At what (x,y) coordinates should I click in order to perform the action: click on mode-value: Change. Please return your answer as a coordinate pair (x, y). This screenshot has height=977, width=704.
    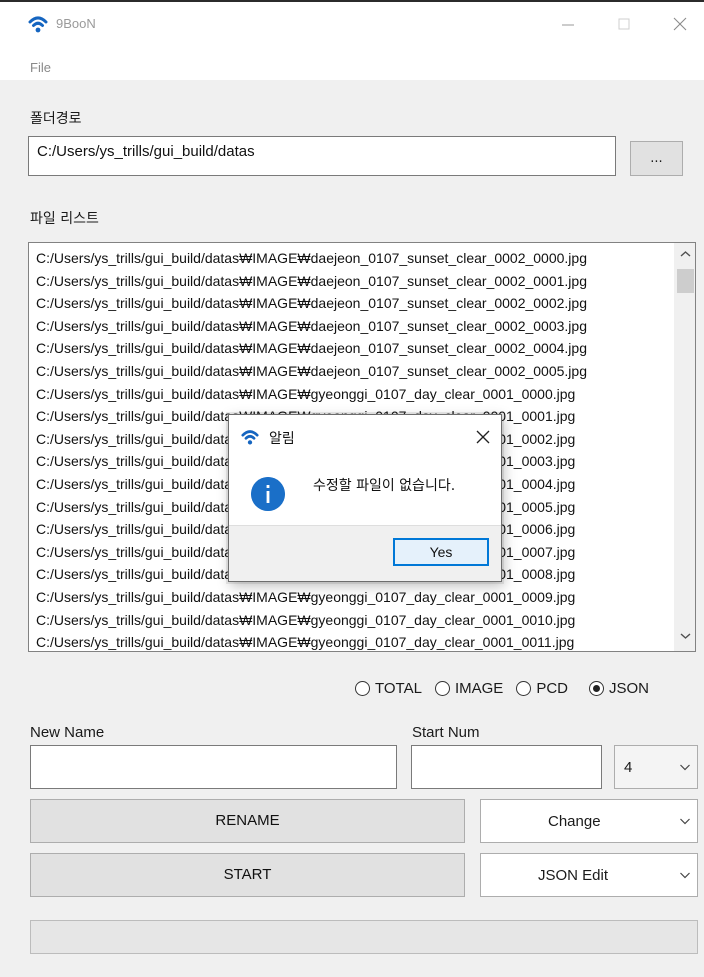
    Looking at the image, I should click on (574, 821).